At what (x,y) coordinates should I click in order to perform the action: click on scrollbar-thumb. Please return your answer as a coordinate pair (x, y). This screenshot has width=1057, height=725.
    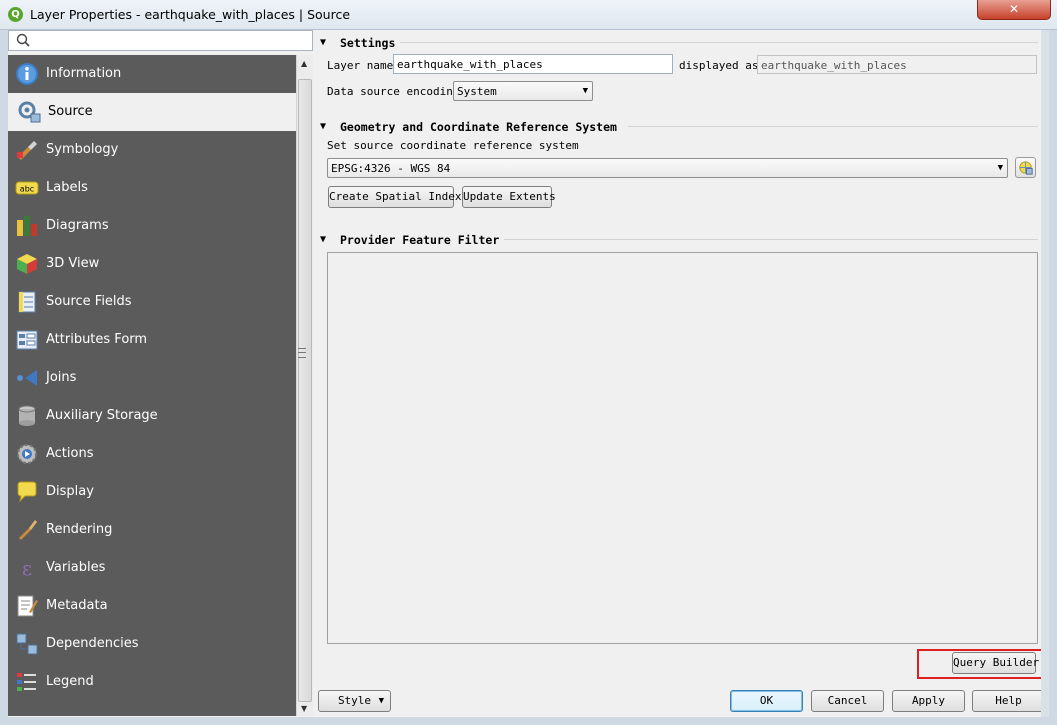
    Looking at the image, I should click on (305, 390).